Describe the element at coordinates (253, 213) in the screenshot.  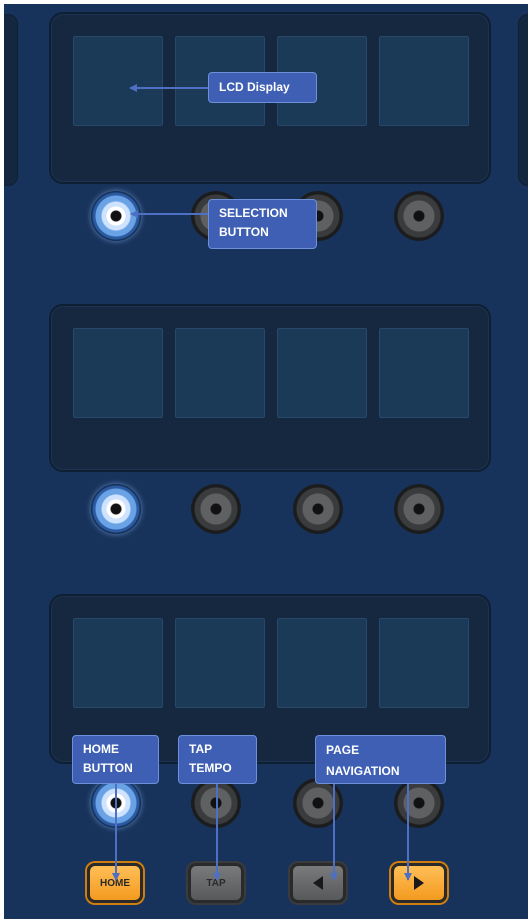
I see `selection-button-callout-line1: SELECTION` at that location.